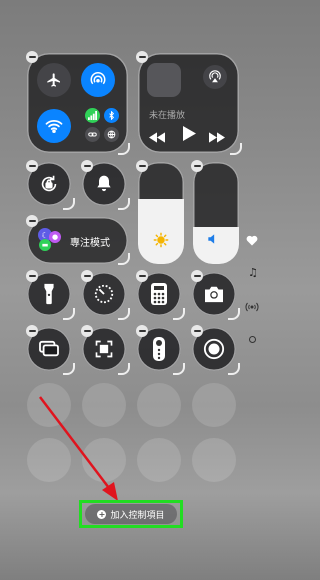  What do you see at coordinates (87, 166) in the screenshot?
I see `remove-silent-mode-icon` at bounding box center [87, 166].